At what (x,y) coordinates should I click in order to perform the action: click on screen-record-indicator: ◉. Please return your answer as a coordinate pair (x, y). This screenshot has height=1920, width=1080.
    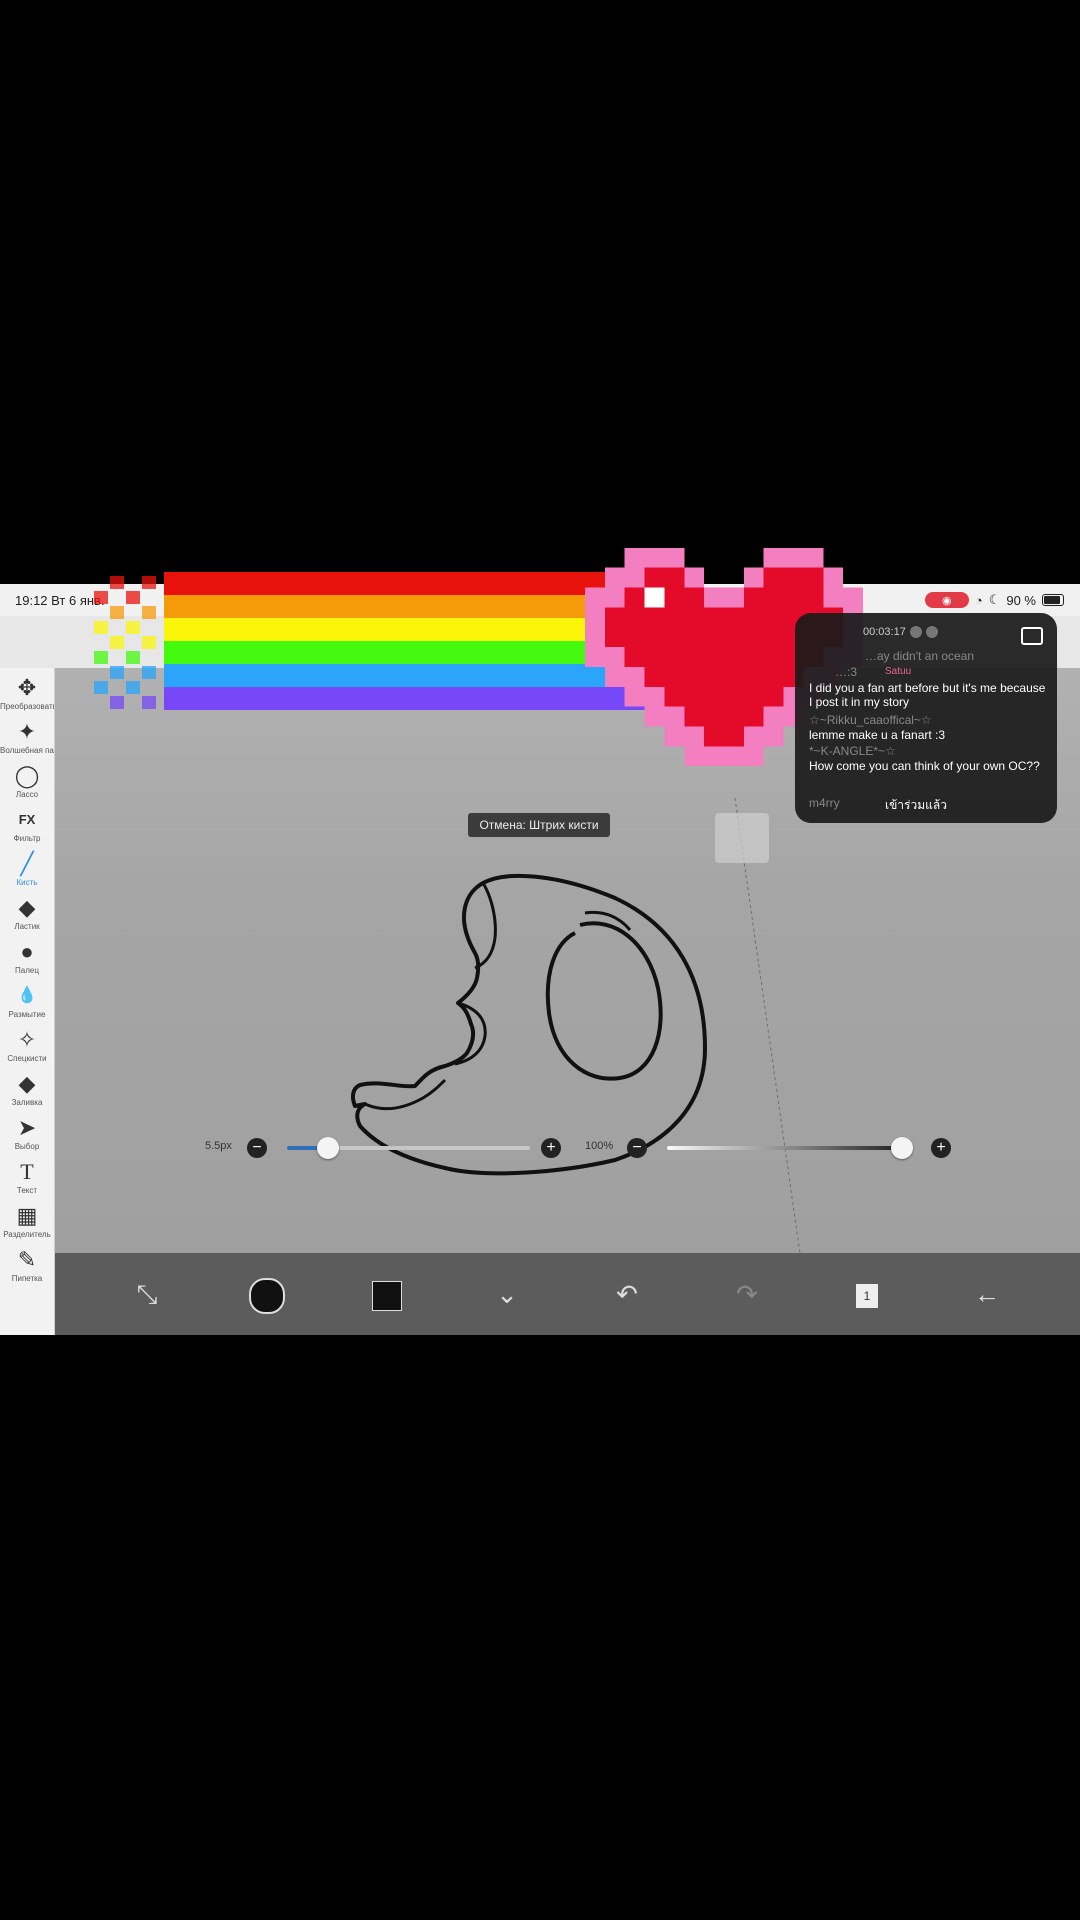
    Looking at the image, I should click on (946, 600).